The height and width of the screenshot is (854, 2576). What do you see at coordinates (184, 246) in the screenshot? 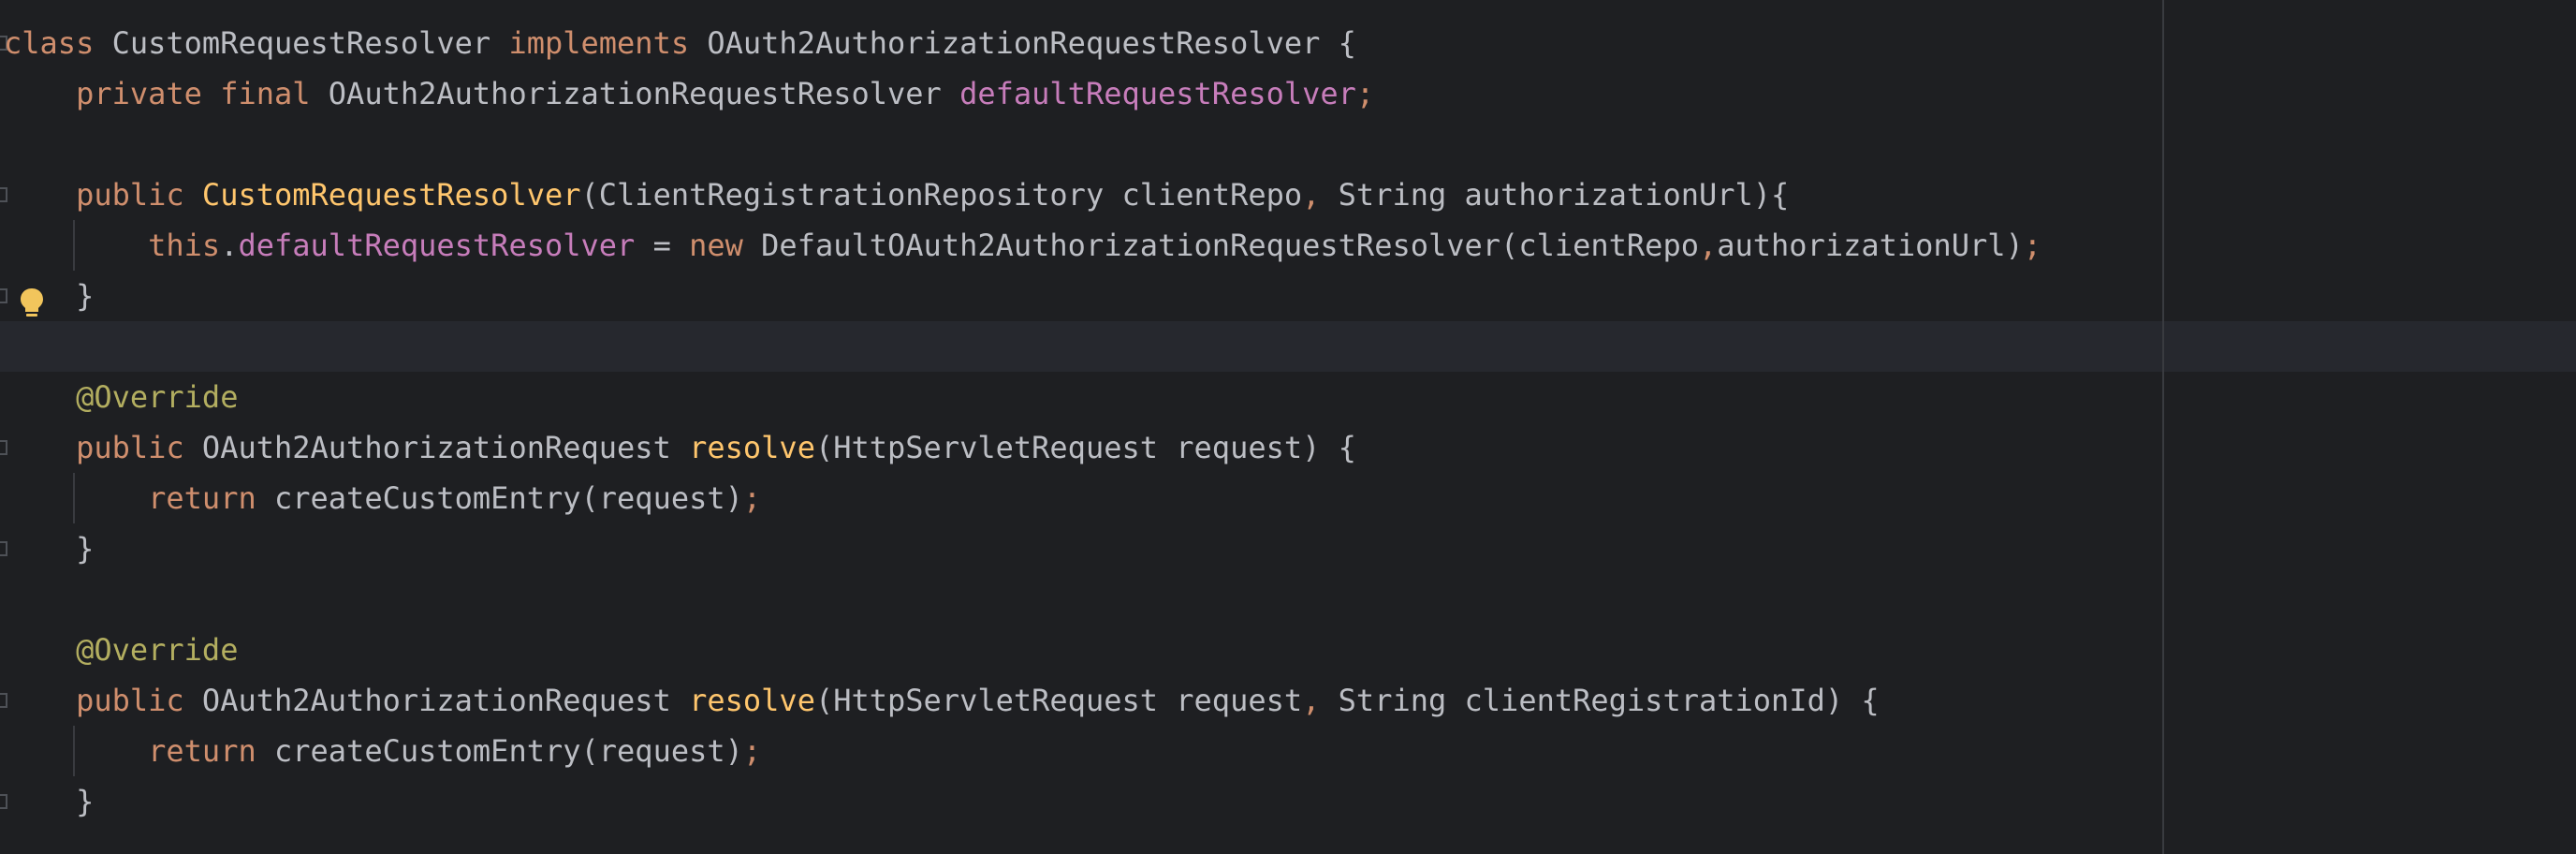
I see `code-token: this` at bounding box center [184, 246].